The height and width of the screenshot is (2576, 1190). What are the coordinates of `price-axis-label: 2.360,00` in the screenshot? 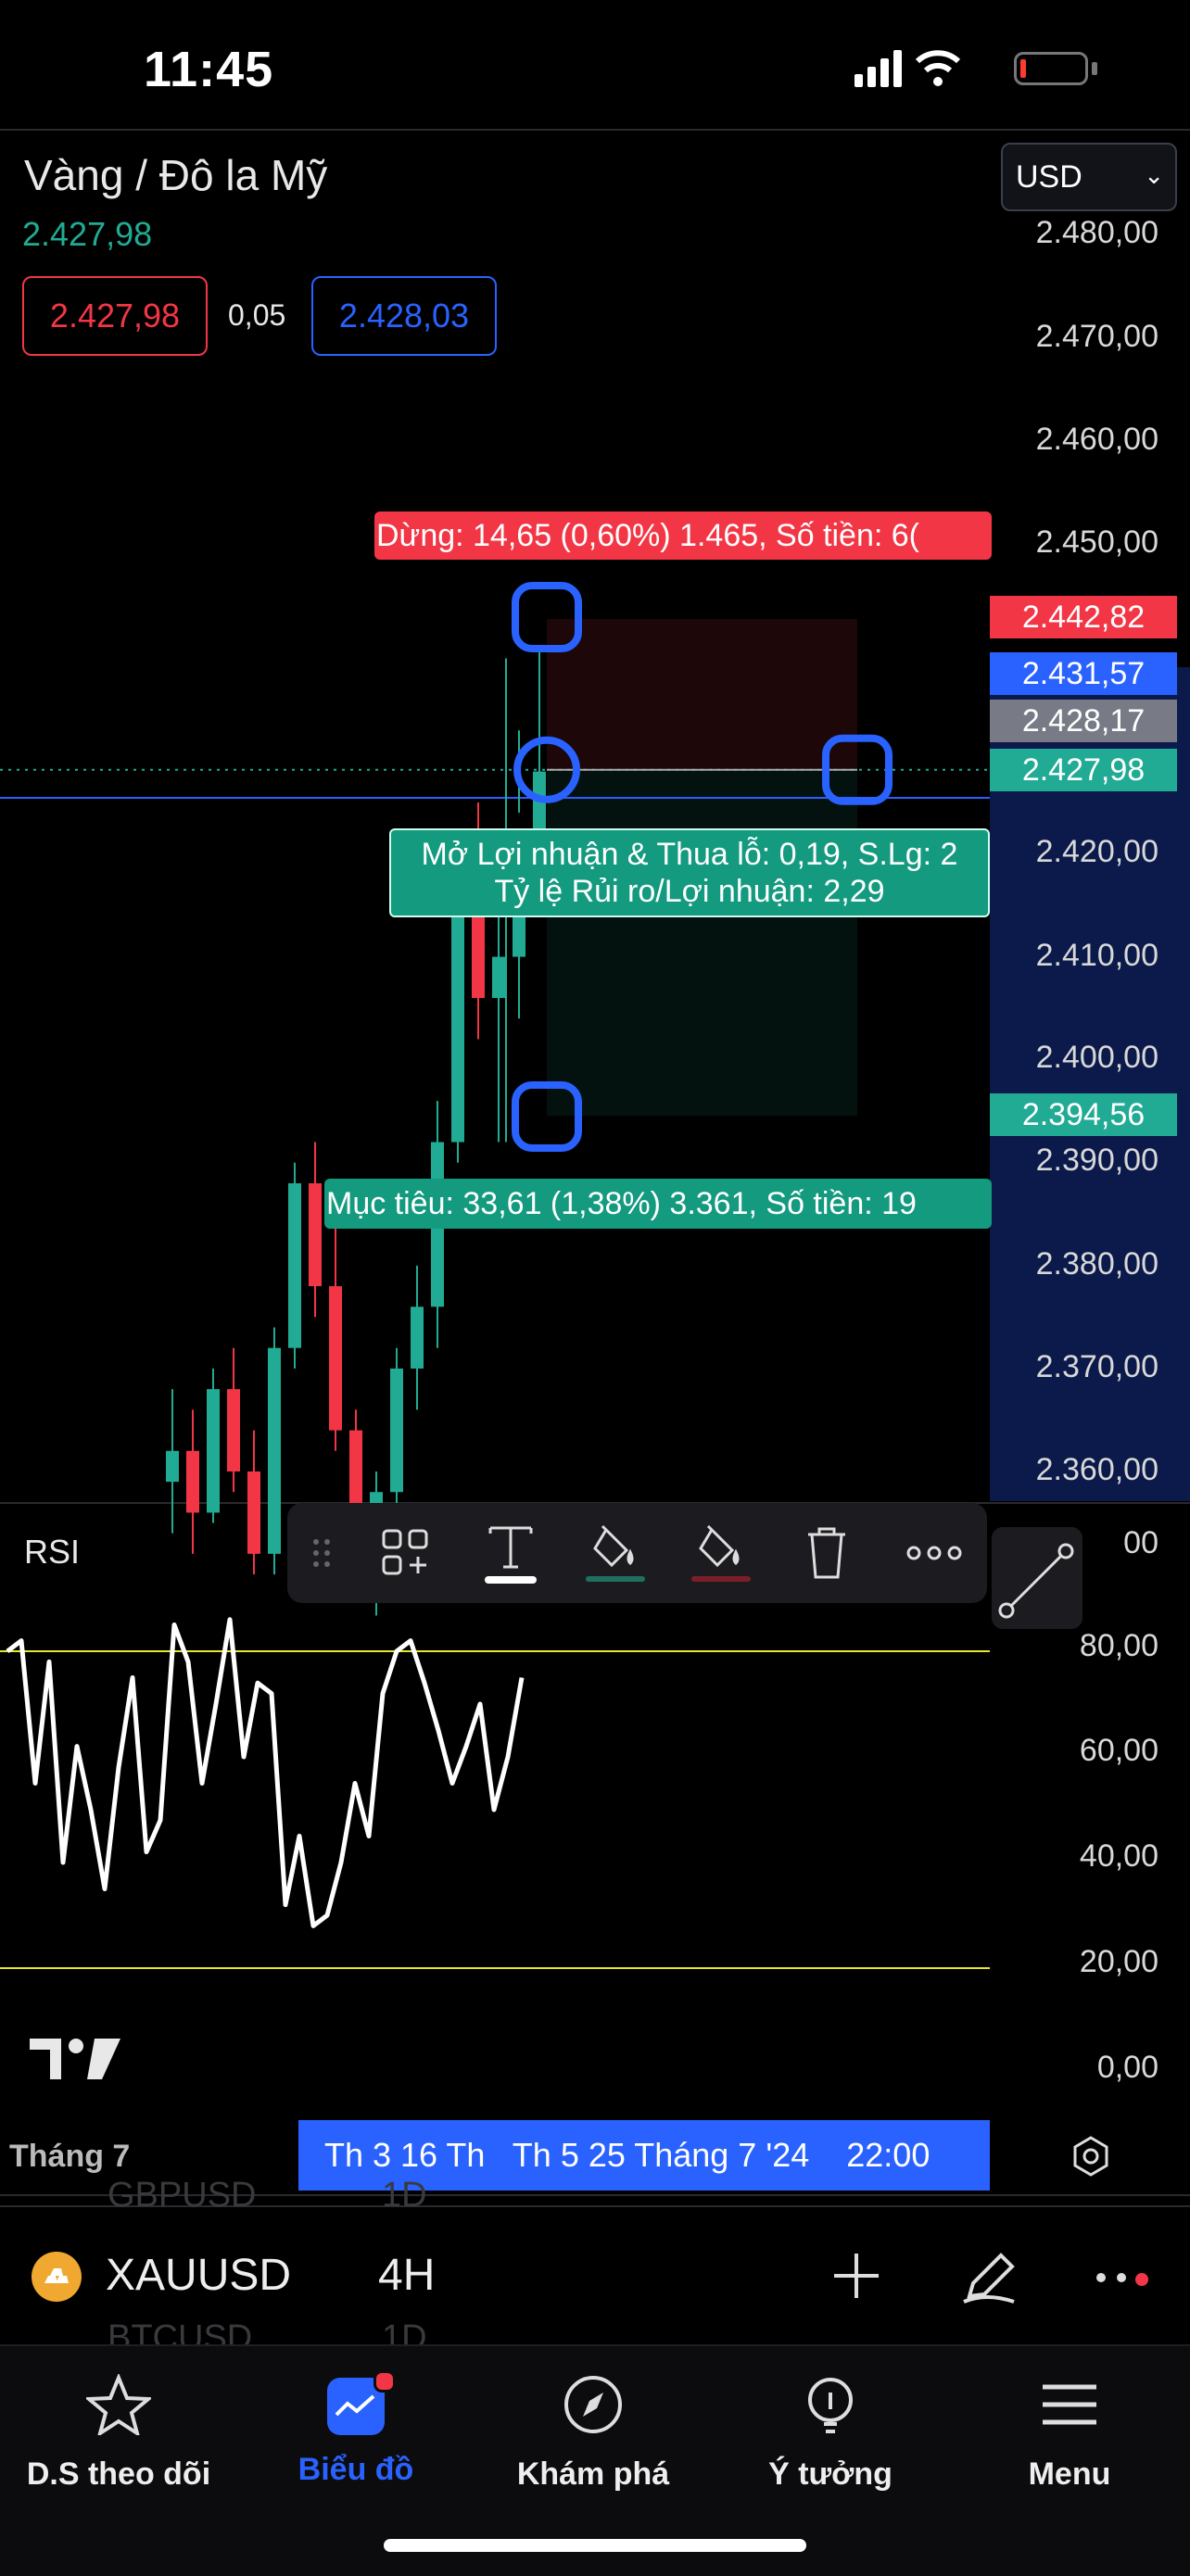 It's located at (1096, 1470).